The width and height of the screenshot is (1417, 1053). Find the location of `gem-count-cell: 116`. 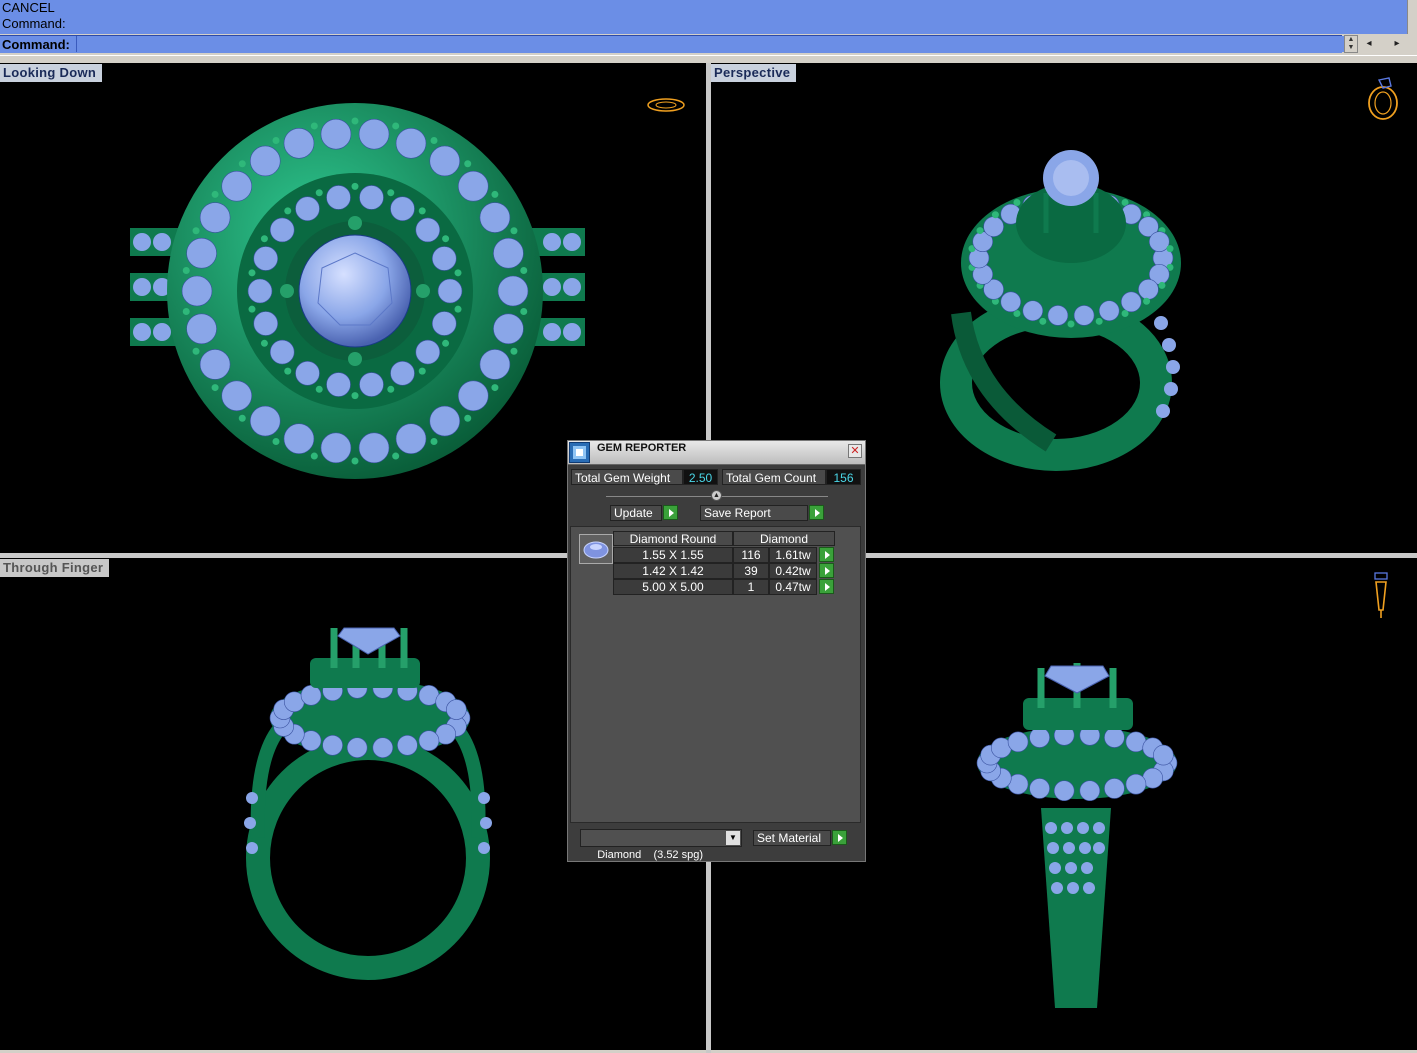

gem-count-cell: 116 is located at coordinates (751, 555).